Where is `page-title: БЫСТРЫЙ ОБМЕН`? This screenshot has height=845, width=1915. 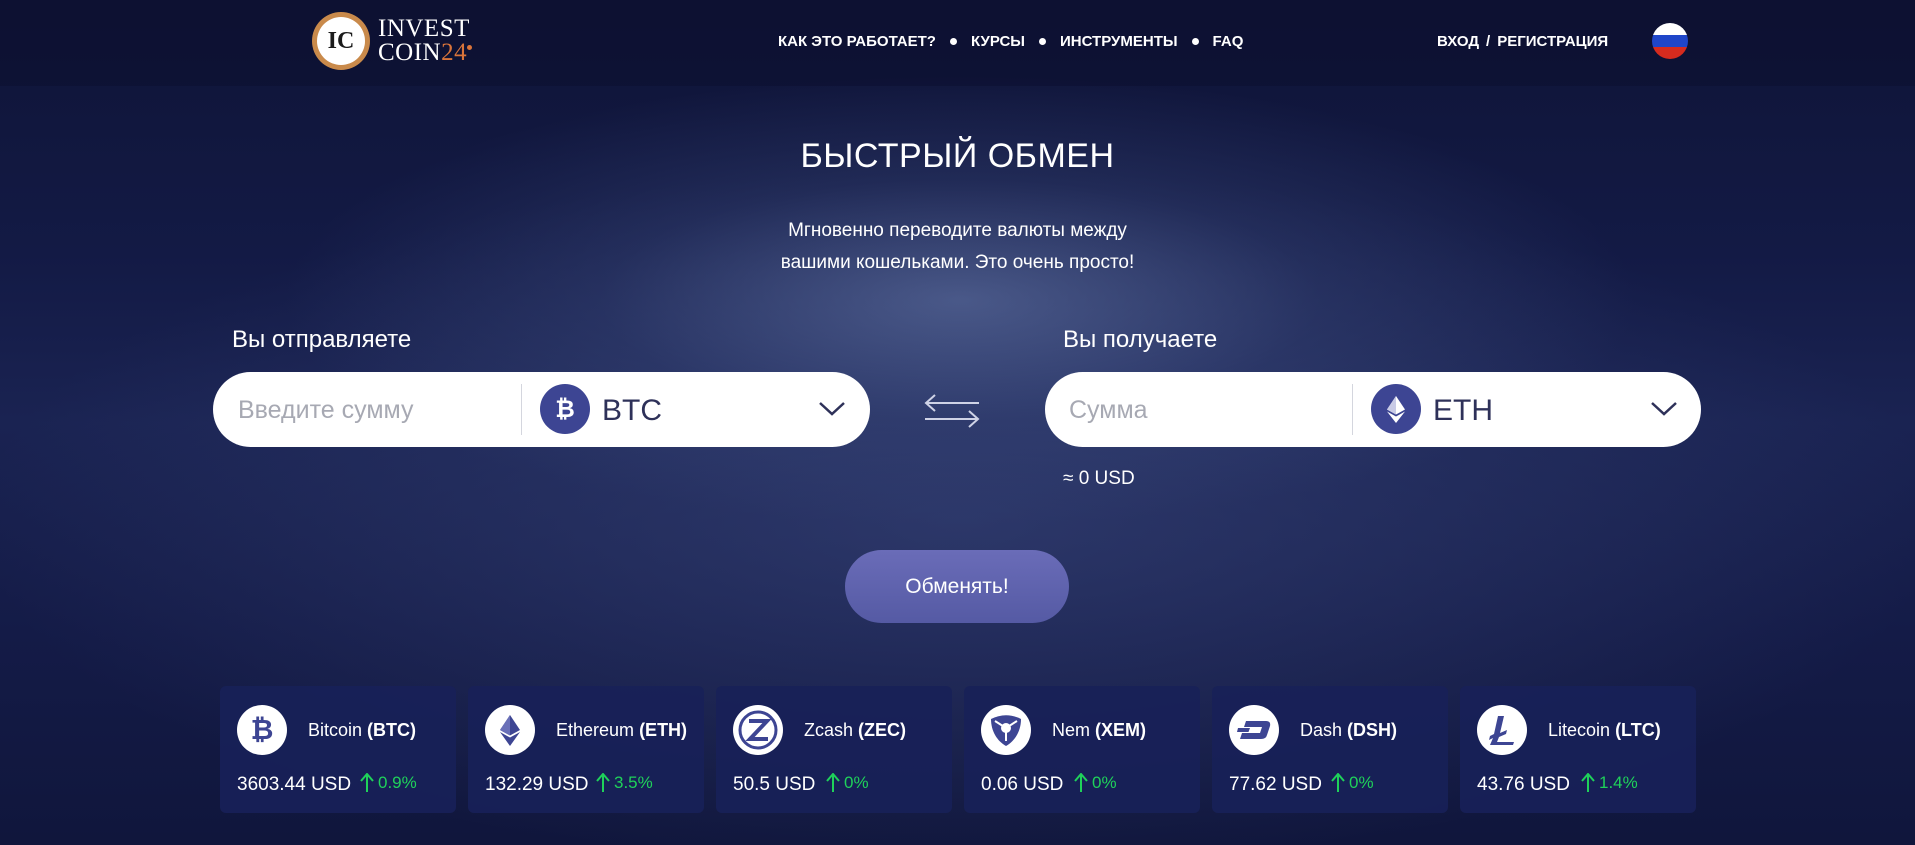 page-title: БЫСТРЫЙ ОБМЕН is located at coordinates (957, 156).